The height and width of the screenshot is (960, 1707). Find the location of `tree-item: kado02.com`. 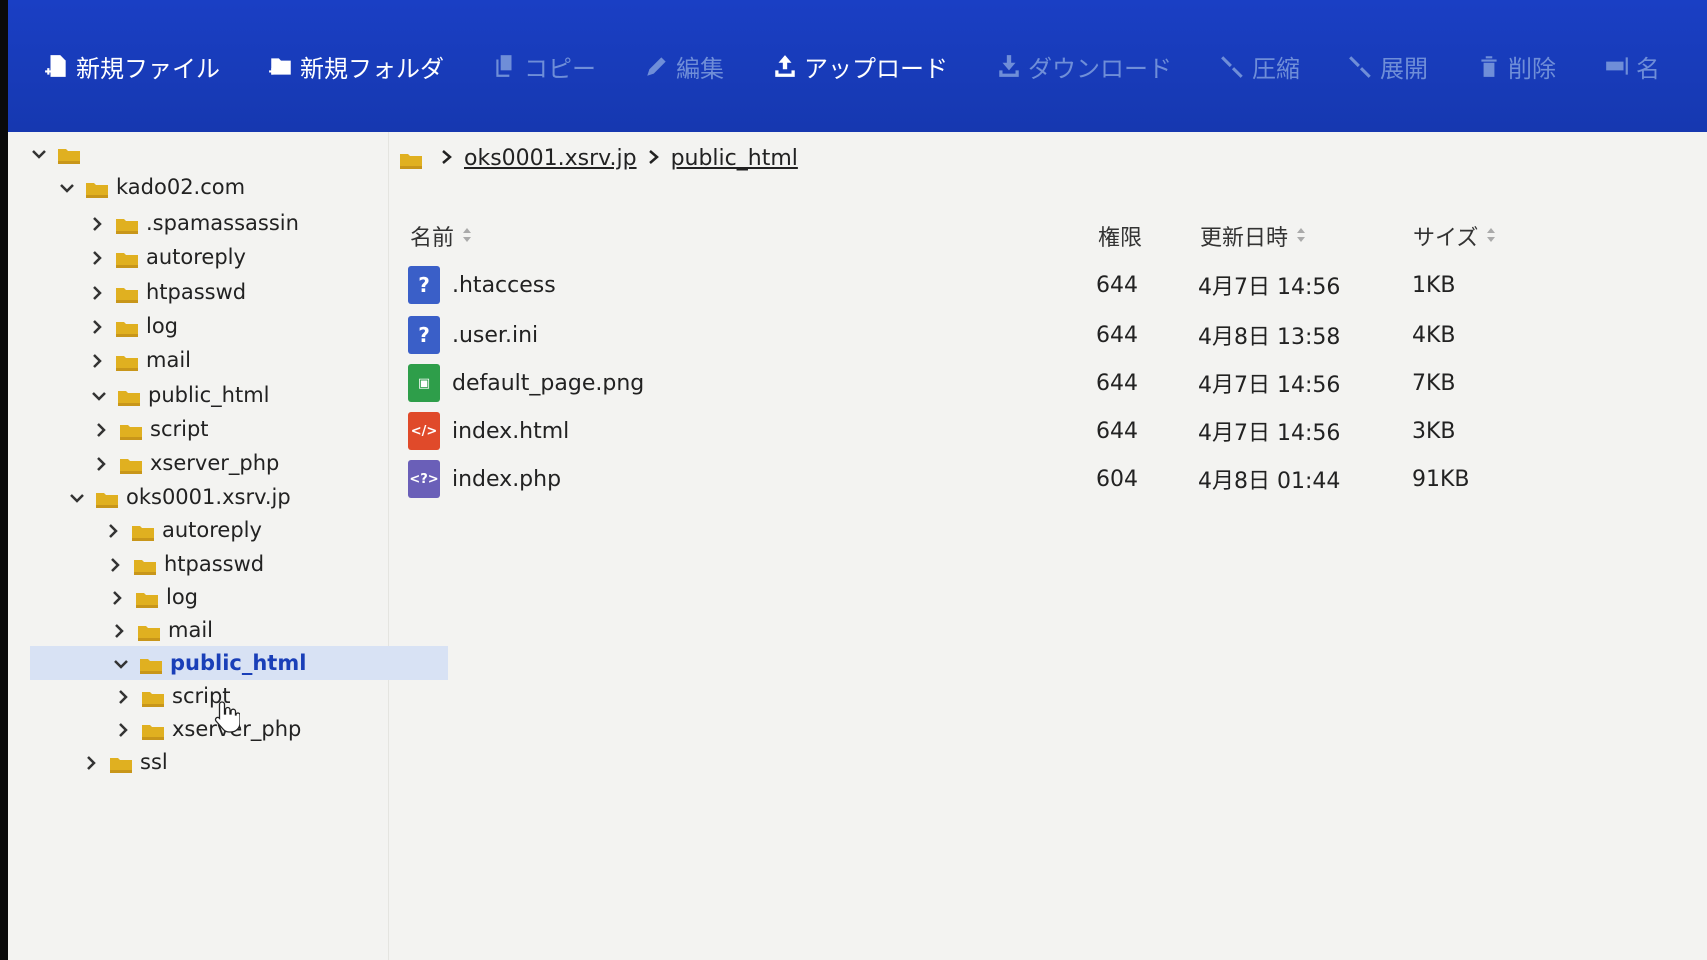

tree-item: kado02.com is located at coordinates (151, 187).